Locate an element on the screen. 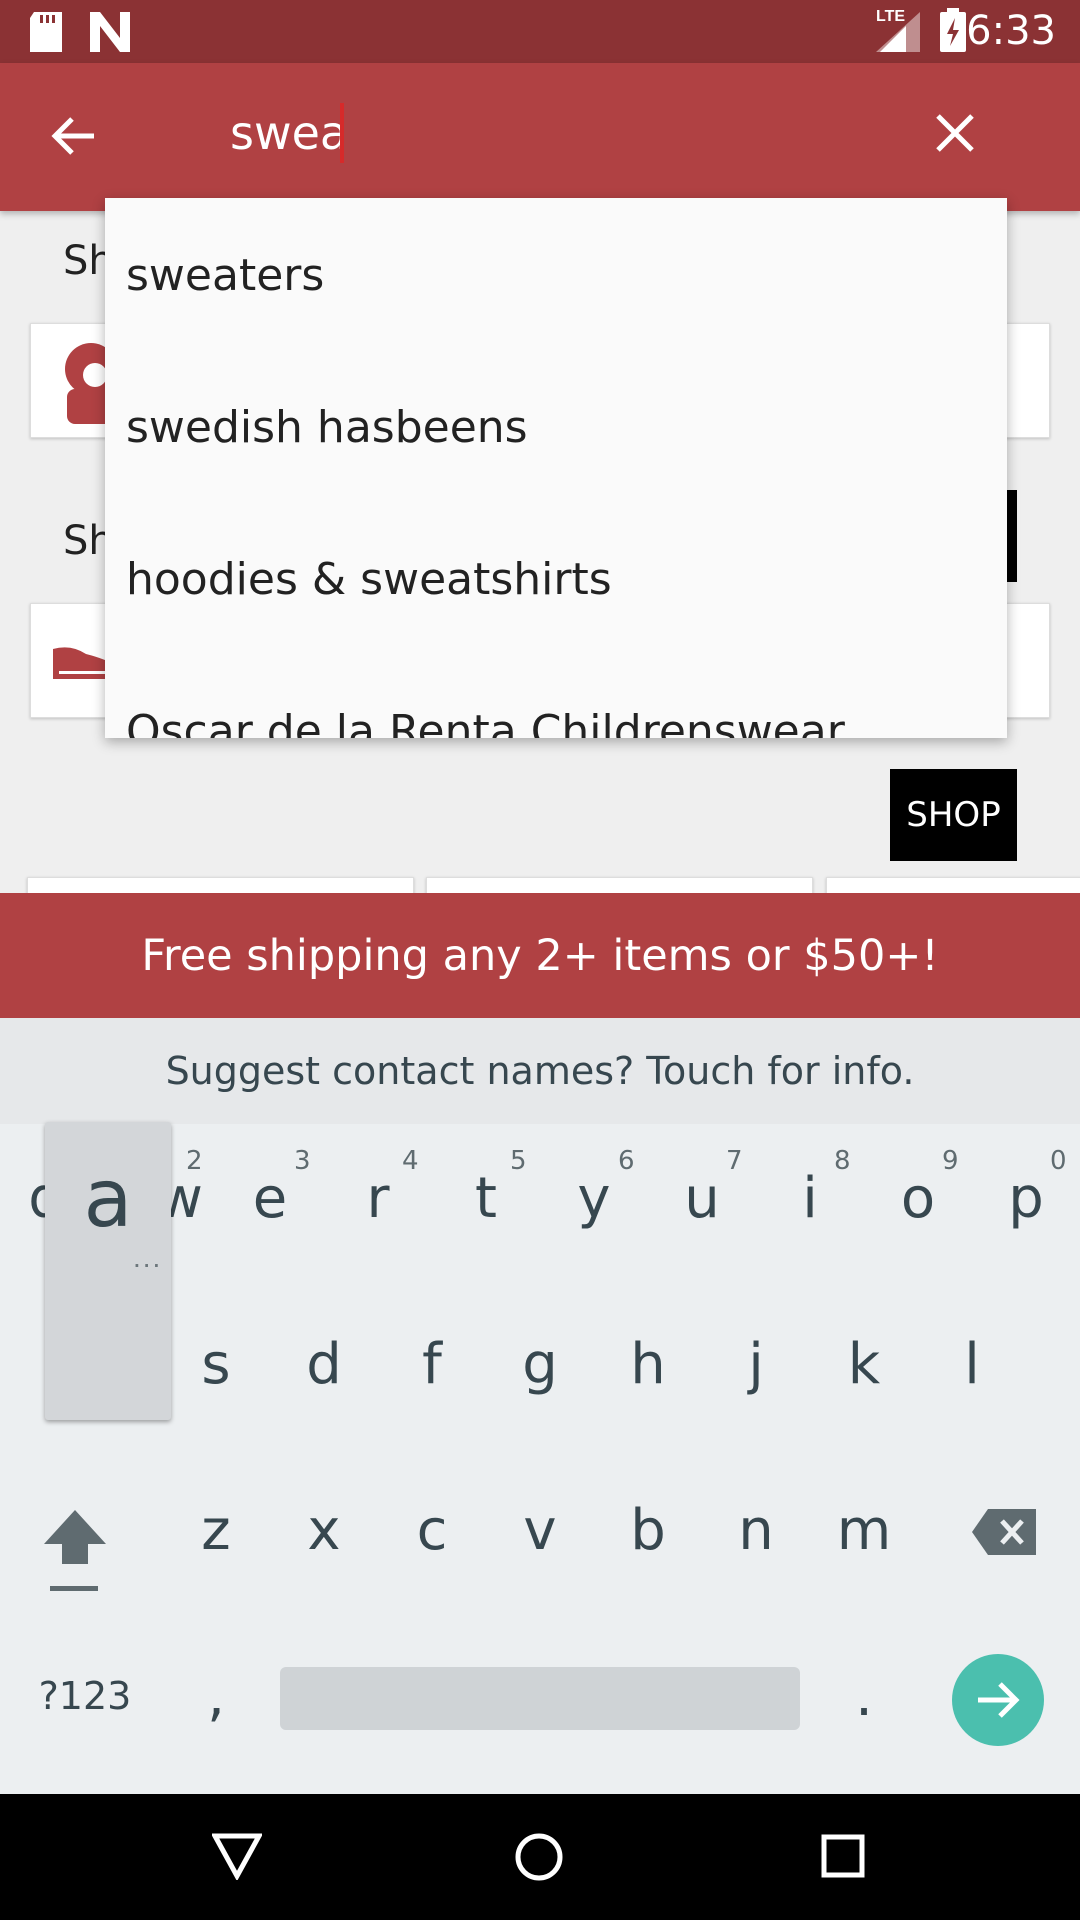 This screenshot has width=1080, height=1920. key-g: g is located at coordinates (540, 1364).